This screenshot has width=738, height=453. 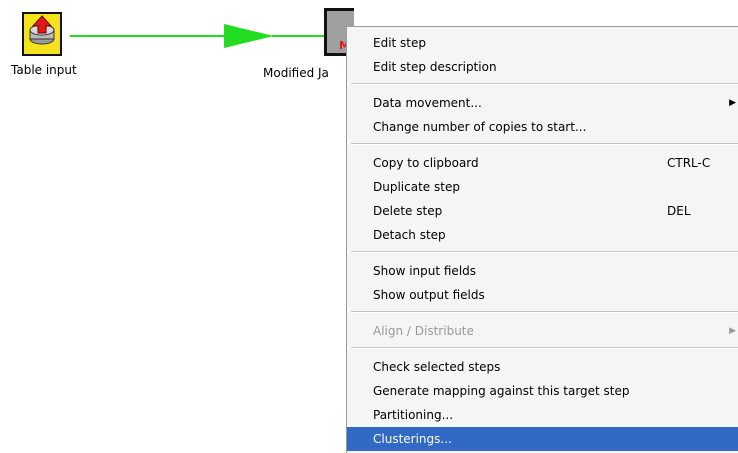 I want to click on menu-item-label: Edit step description, so click(x=435, y=67).